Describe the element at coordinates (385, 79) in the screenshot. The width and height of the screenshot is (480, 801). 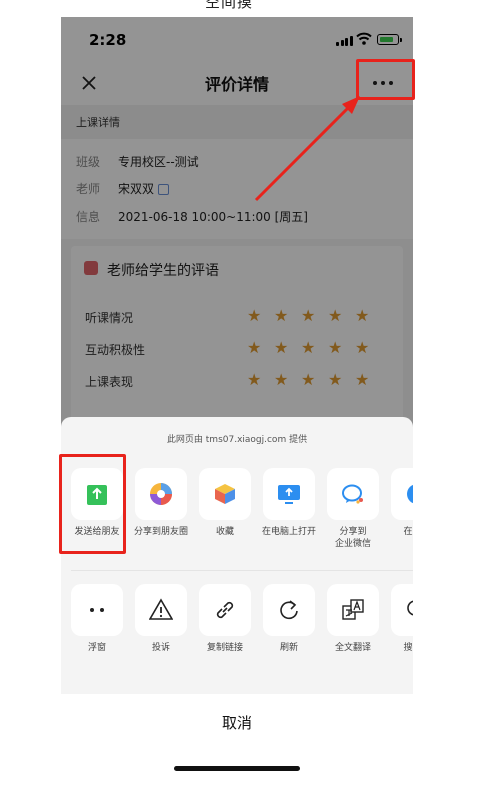
I see `highlight-box-more` at that location.